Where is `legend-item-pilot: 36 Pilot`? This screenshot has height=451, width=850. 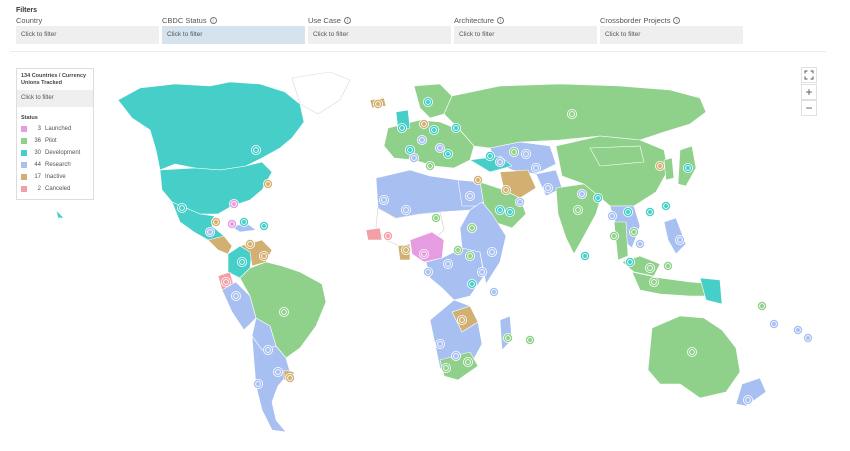 legend-item-pilot: 36 Pilot is located at coordinates (55, 141).